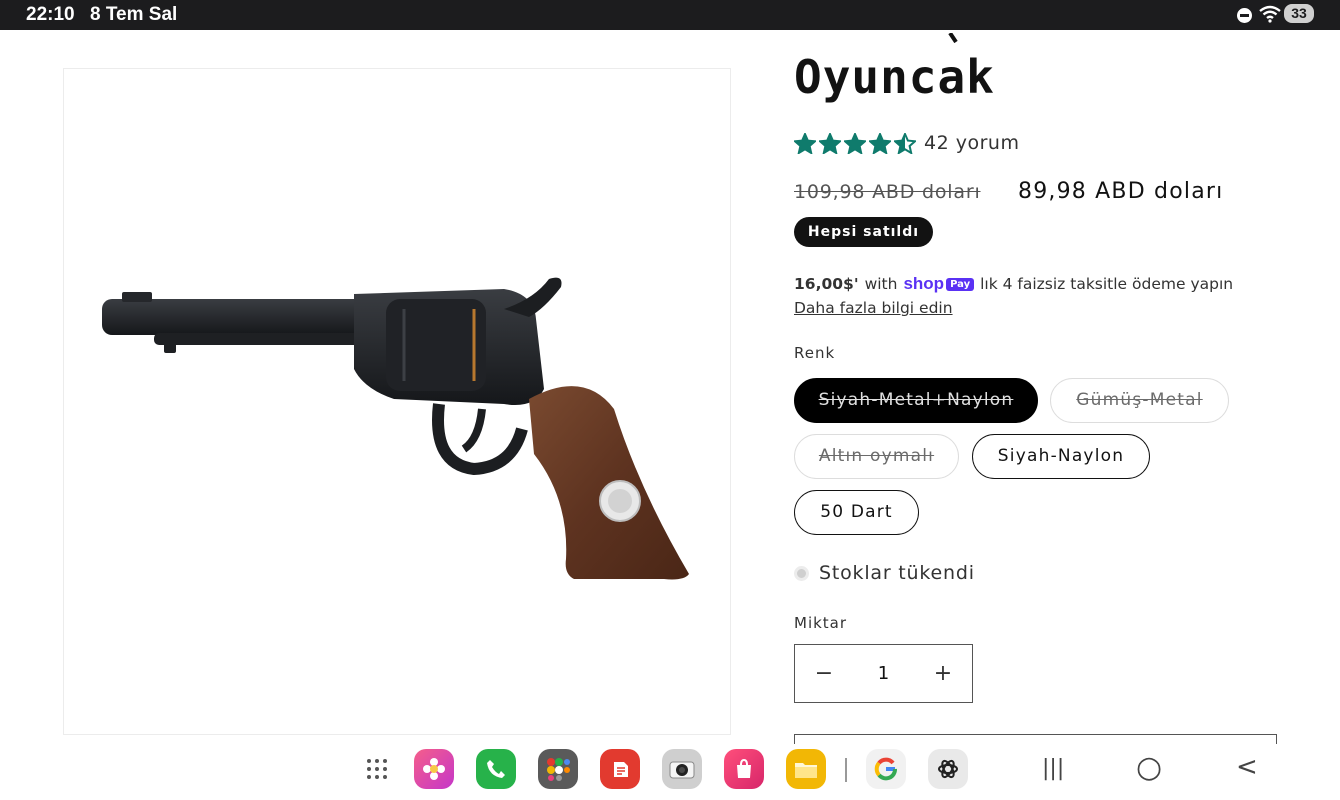 This screenshot has height=800, width=1340. I want to click on folder-apps-icon, so click(558, 769).